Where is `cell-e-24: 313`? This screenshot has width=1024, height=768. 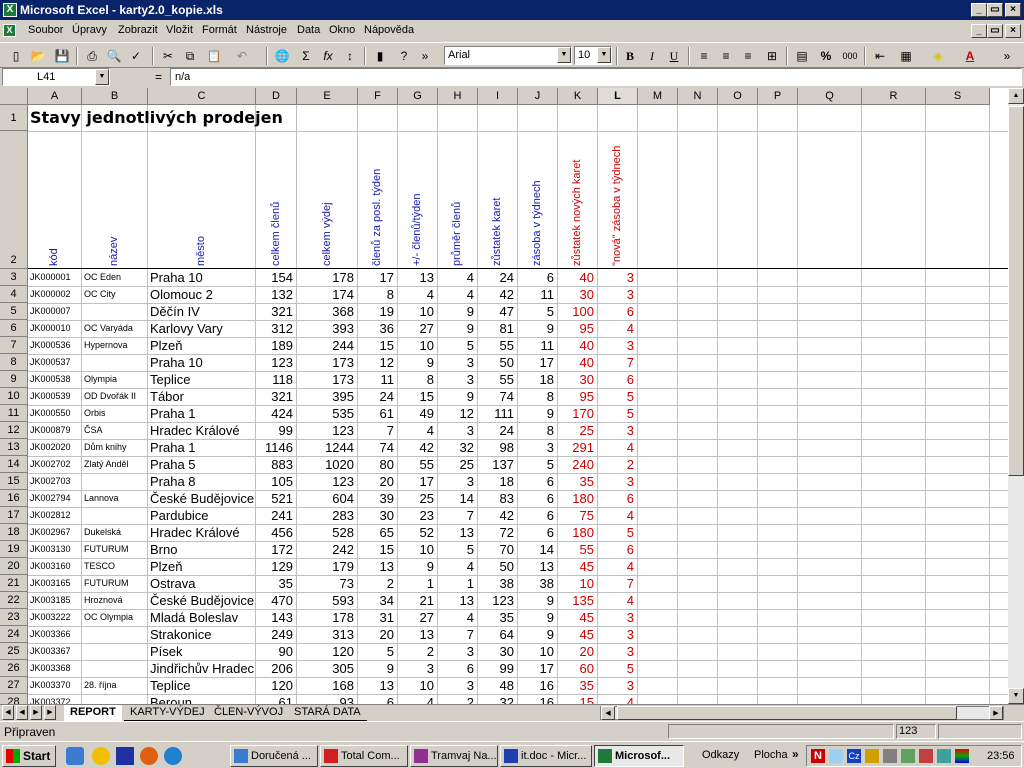 cell-e-24: 313 is located at coordinates (327, 634).